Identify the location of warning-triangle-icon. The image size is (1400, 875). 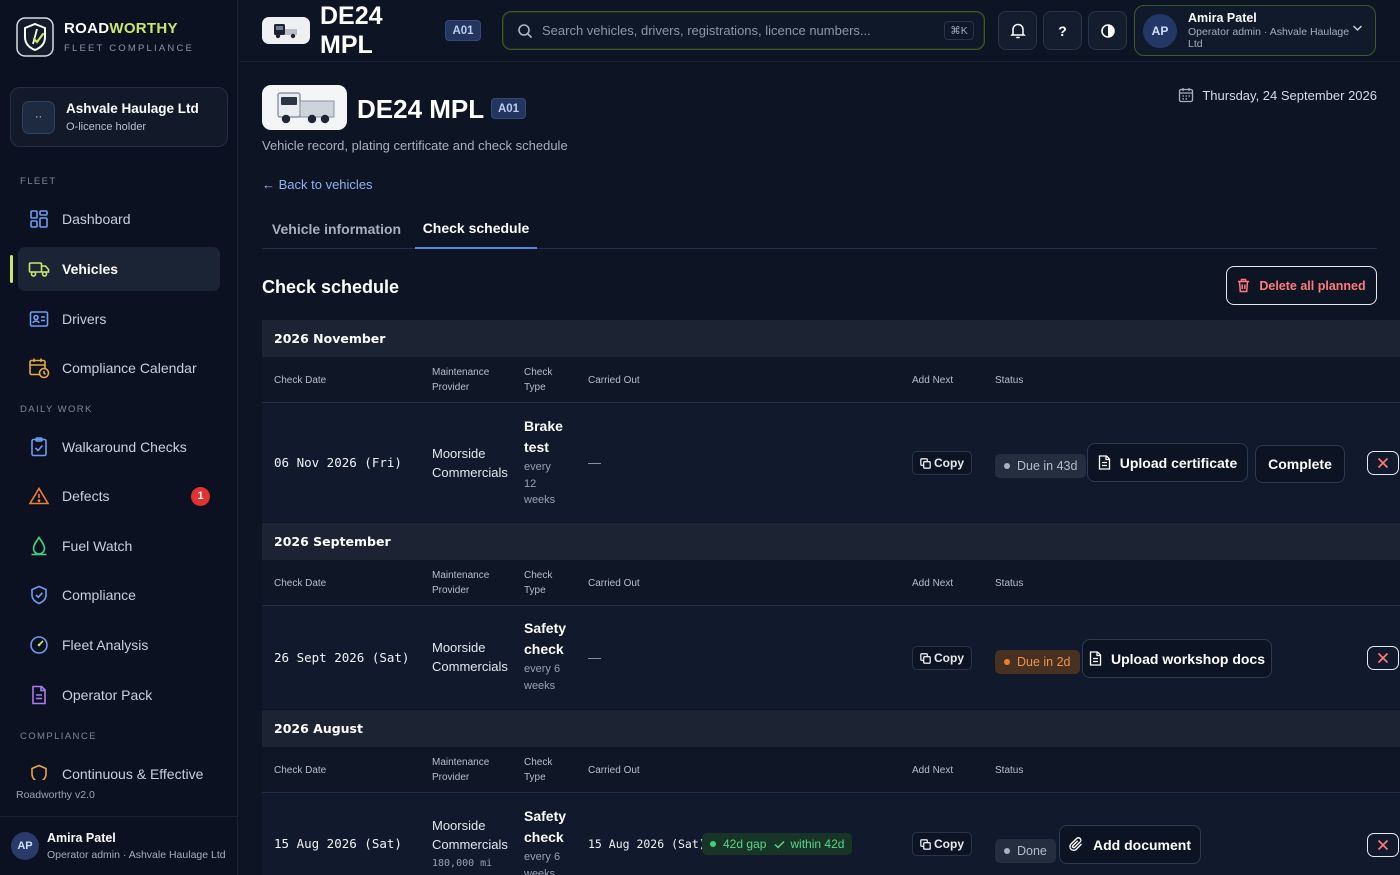
(39, 496).